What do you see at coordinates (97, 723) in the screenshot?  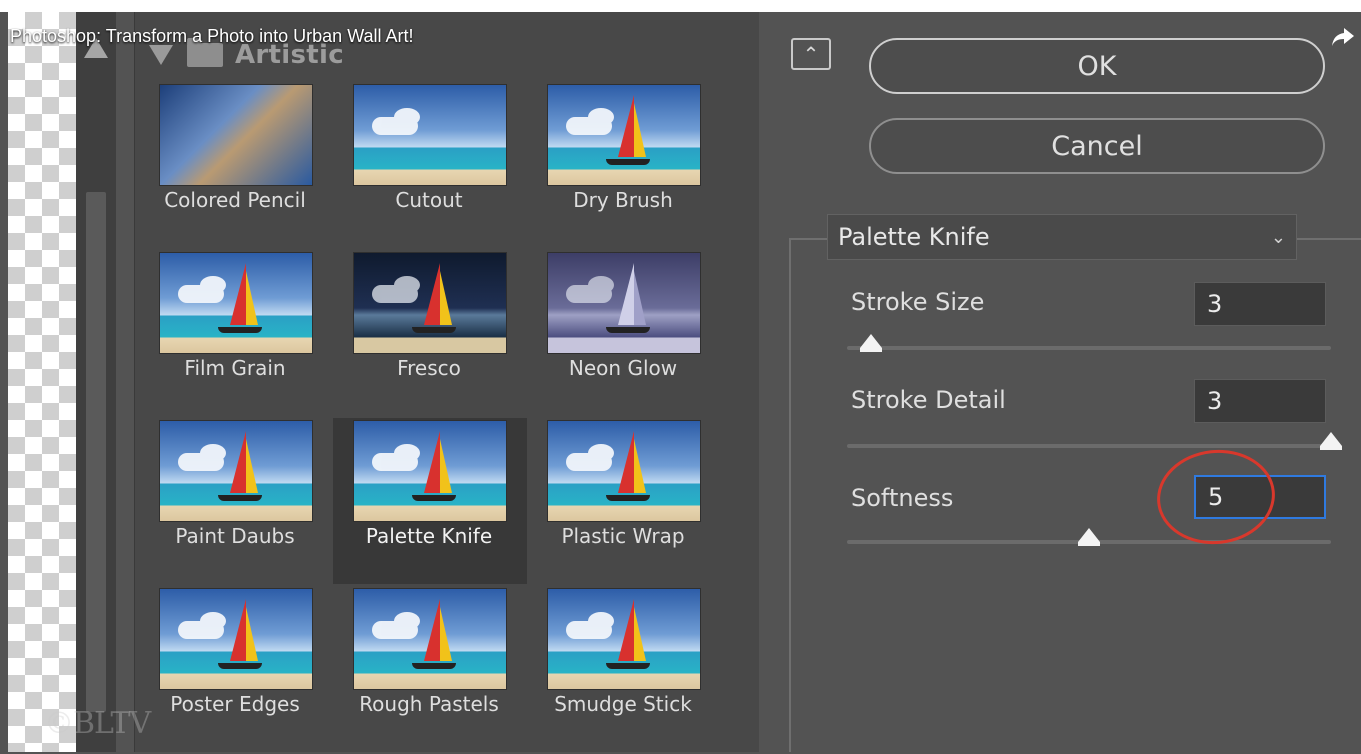 I see `channel-watermark: ©BLTV` at bounding box center [97, 723].